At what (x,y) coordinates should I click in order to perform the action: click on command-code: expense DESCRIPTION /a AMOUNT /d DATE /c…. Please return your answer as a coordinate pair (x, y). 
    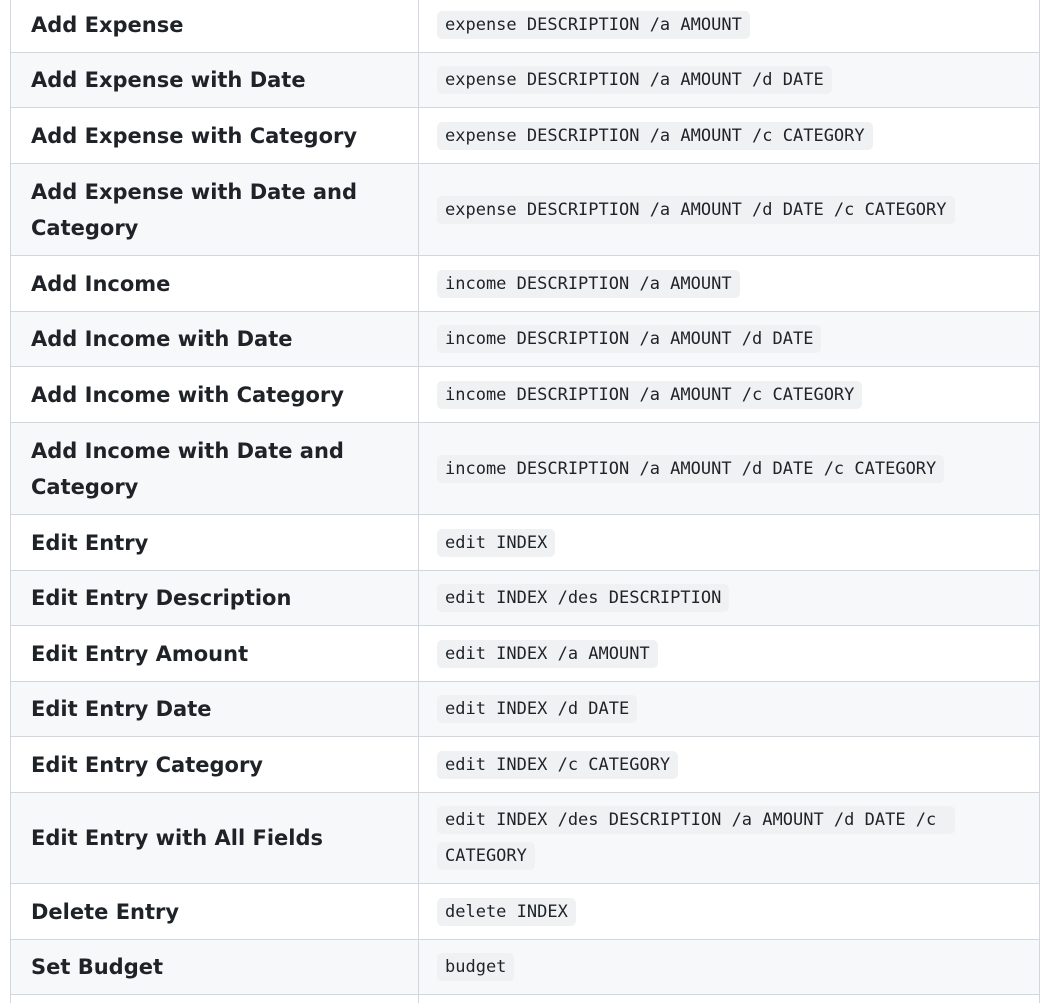
    Looking at the image, I should click on (696, 209).